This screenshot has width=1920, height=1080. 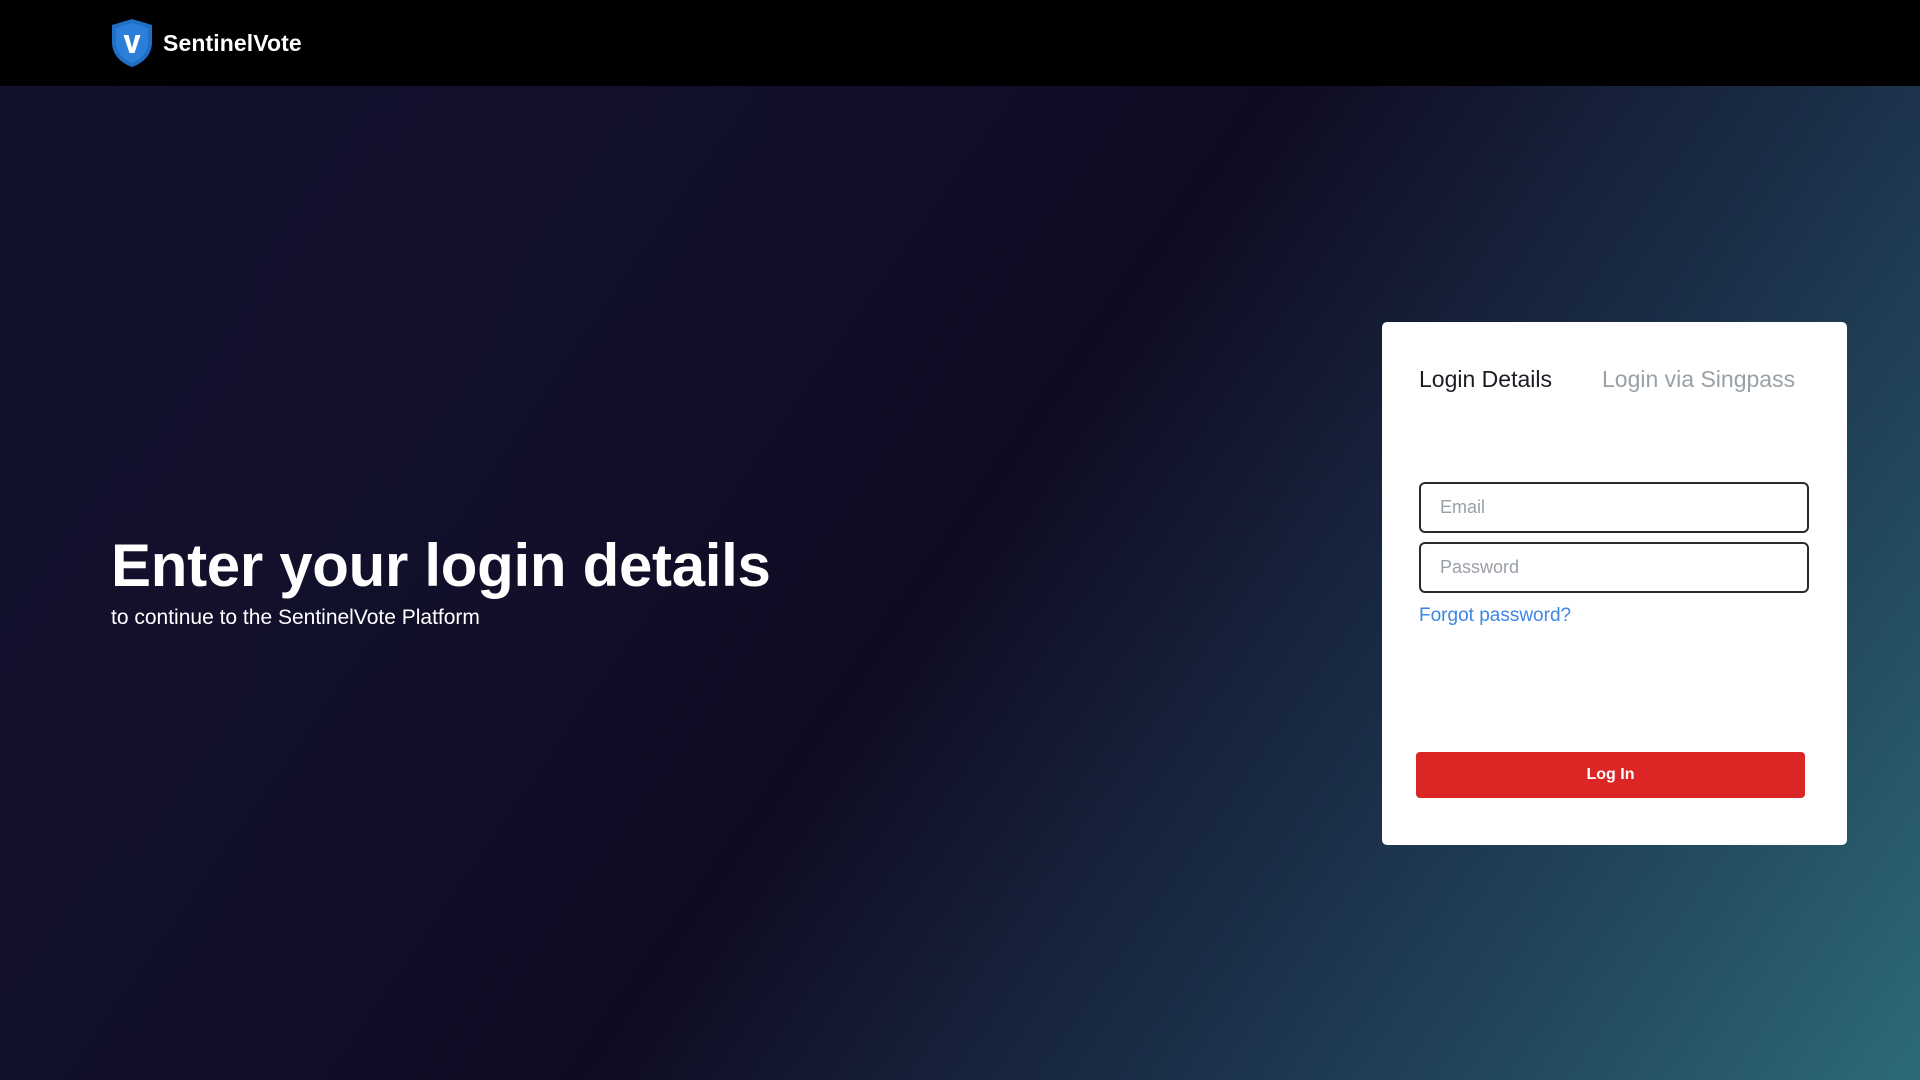 I want to click on password-field, so click(x=1614, y=567).